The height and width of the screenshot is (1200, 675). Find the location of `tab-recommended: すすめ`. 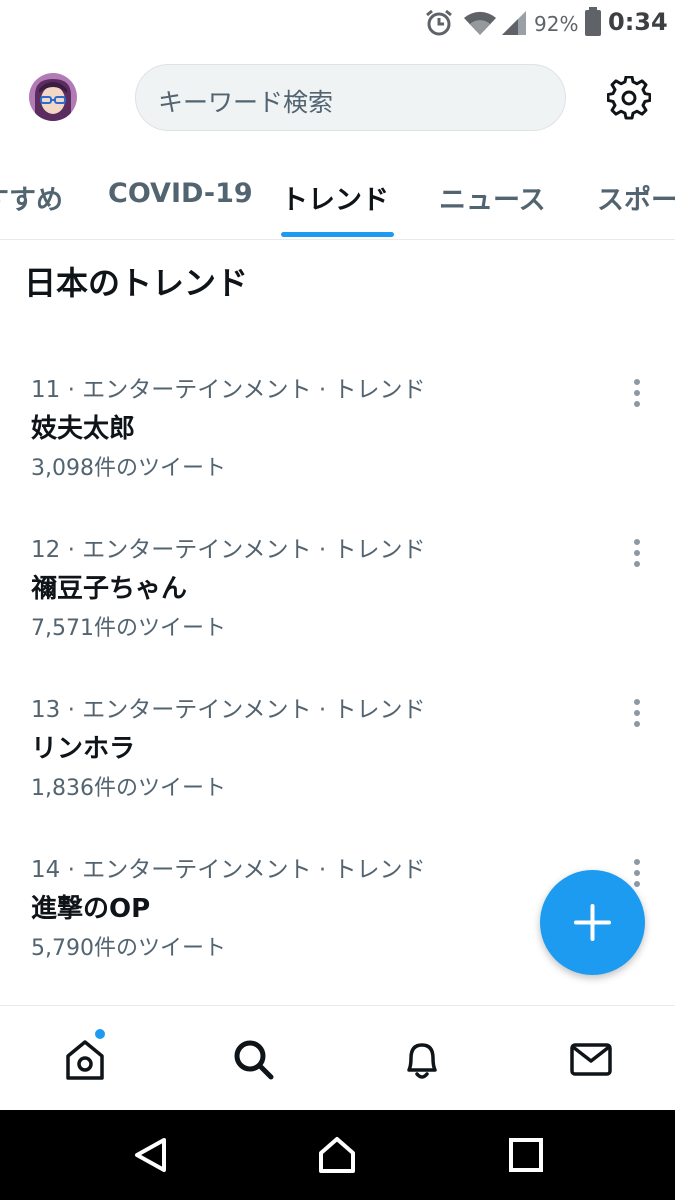

tab-recommended: すすめ is located at coordinates (31, 197).